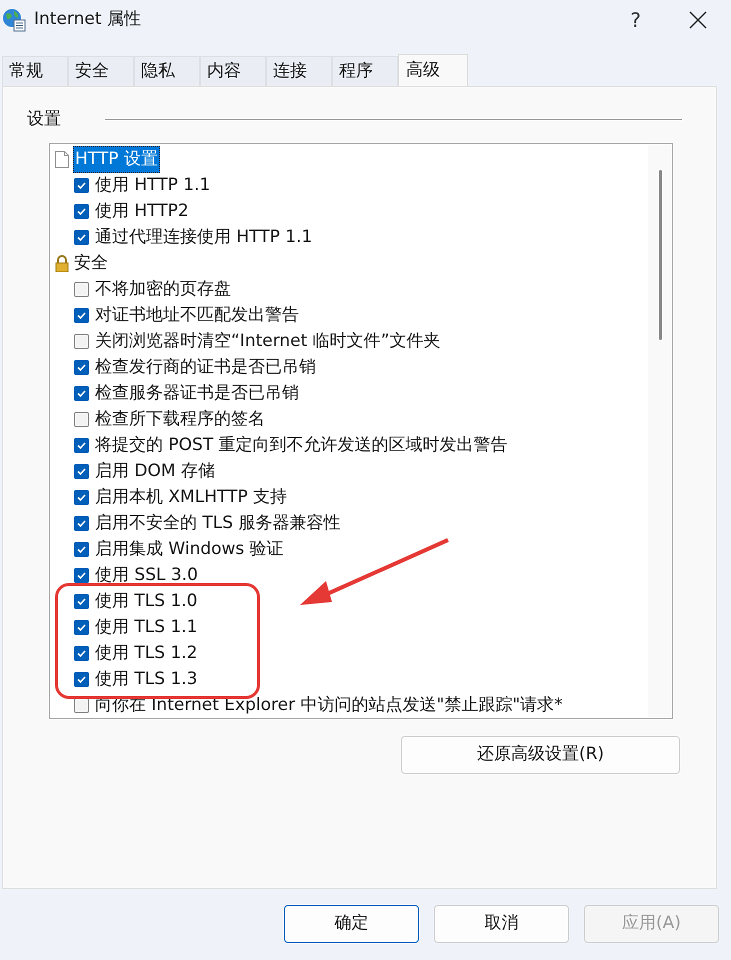  Describe the element at coordinates (116, 160) in the screenshot. I see `category-item: HTTP 设置` at that location.